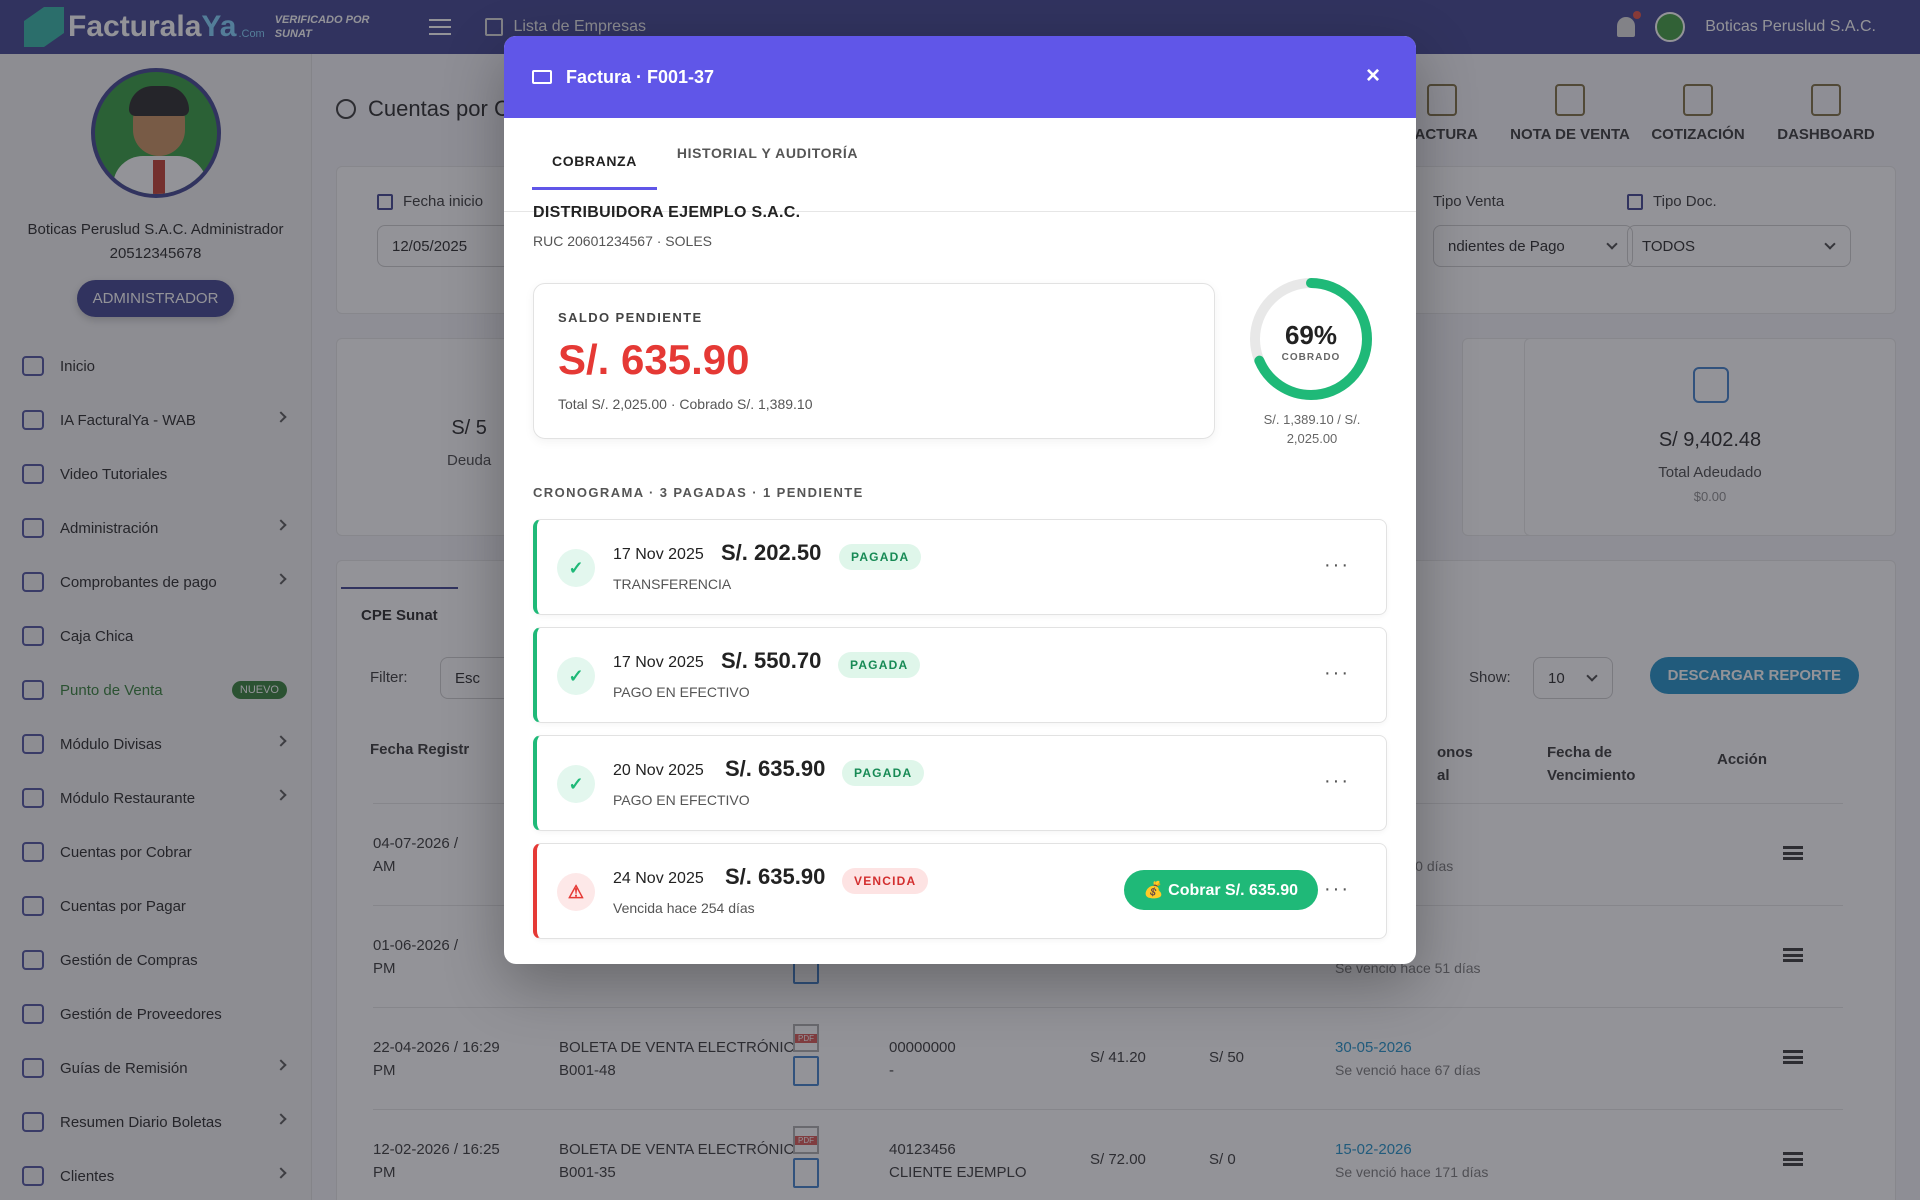 The width and height of the screenshot is (1920, 1200). I want to click on saldo-label: SALDO PENDIENTE, so click(630, 317).